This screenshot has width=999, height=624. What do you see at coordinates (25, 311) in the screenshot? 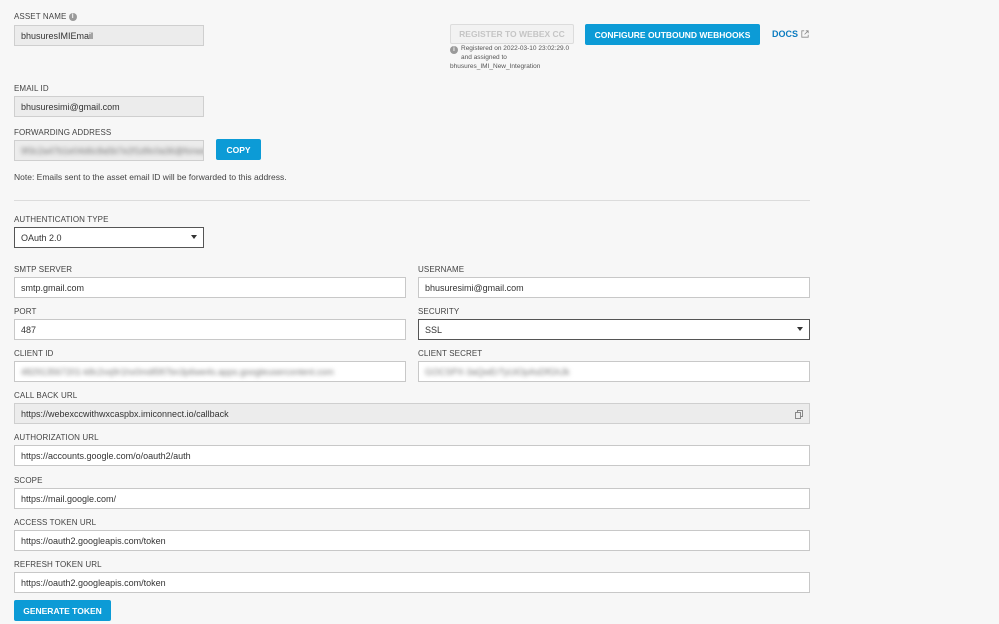
I see `port-label: PORT` at bounding box center [25, 311].